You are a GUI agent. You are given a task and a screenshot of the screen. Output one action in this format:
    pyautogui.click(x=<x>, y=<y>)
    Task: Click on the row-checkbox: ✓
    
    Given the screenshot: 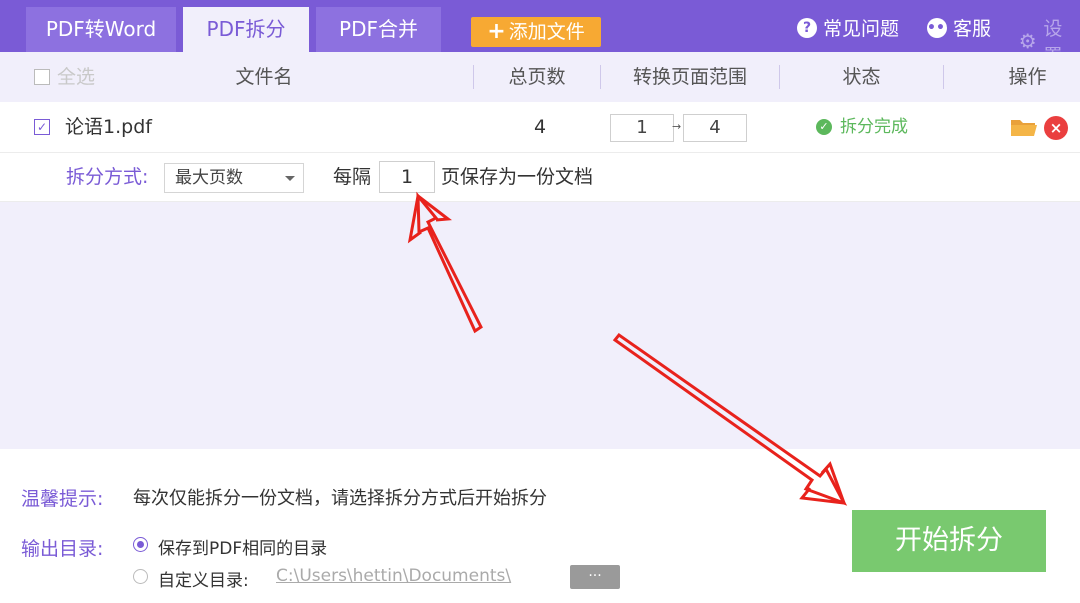 What is the action you would take?
    pyautogui.click(x=42, y=127)
    